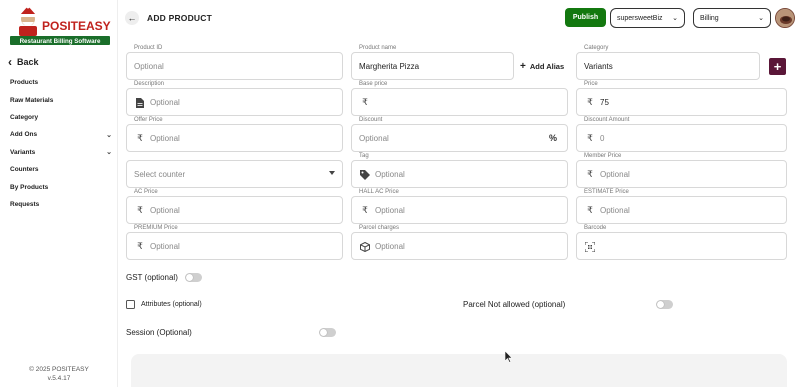 The height and width of the screenshot is (387, 800). Describe the element at coordinates (379, 228) in the screenshot. I see `field-label: Parcel charges` at that location.